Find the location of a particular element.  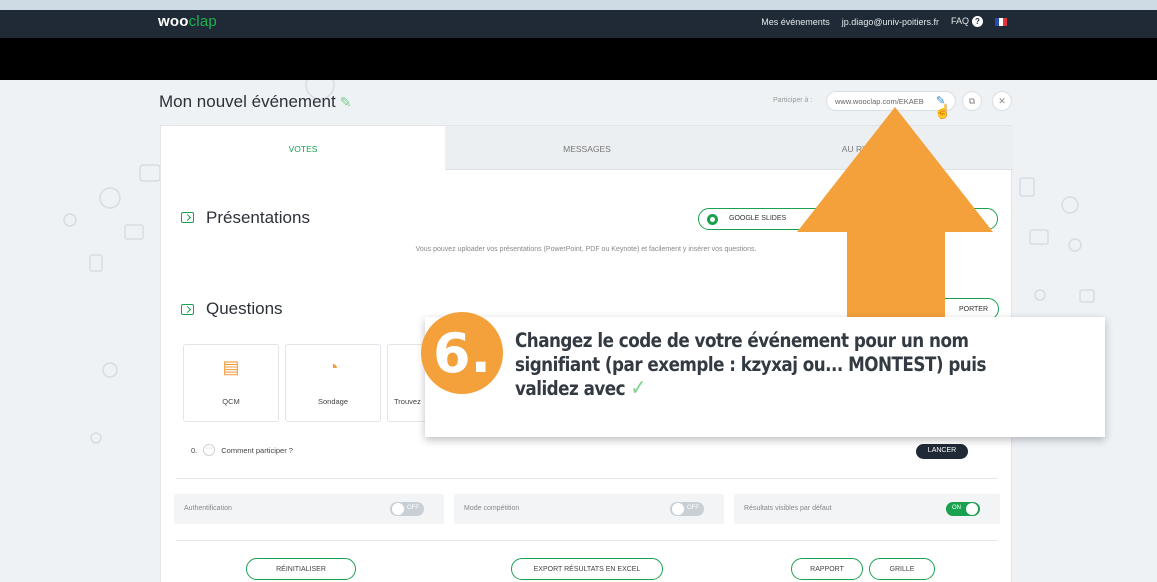

french-flag-icon is located at coordinates (1001, 21).